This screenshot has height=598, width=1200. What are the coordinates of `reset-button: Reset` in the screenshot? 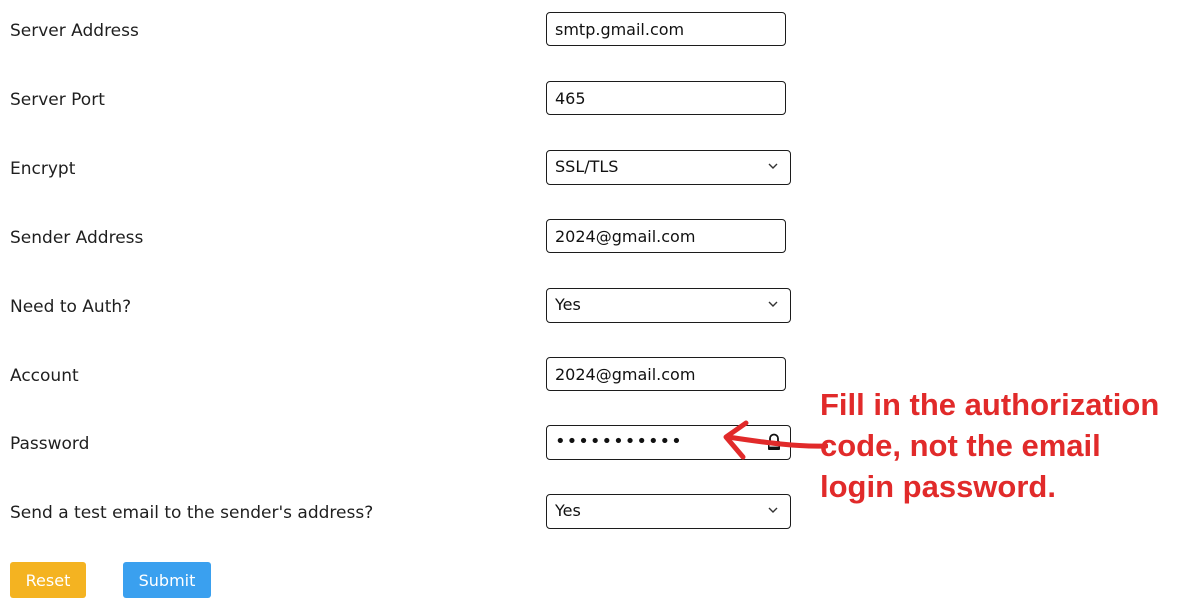 It's located at (48, 580).